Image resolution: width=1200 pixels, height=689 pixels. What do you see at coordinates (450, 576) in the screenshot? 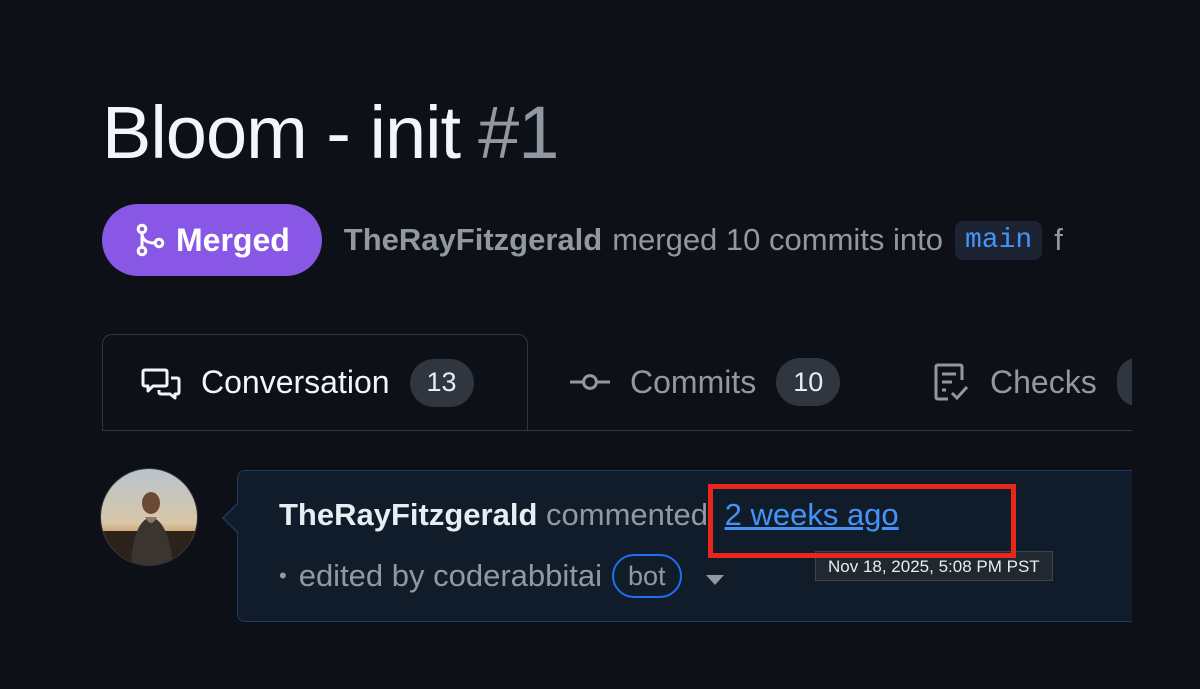
I see `edited-by-text: edited by coderabbitai` at bounding box center [450, 576].